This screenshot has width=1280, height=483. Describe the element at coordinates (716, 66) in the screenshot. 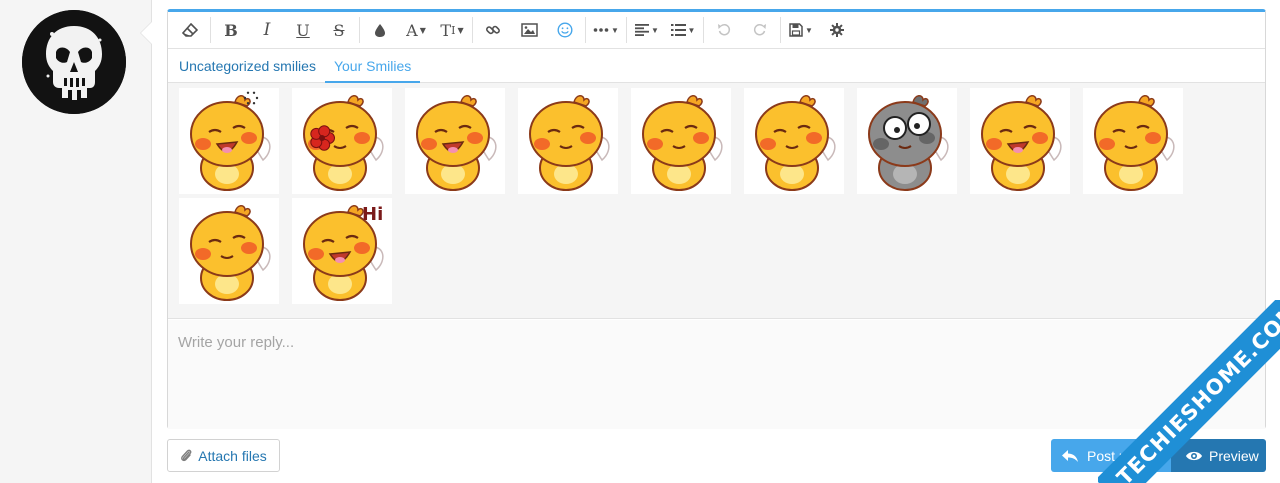

I see `smilie-category-tabs: Uncategorized smilies Your Smilies` at that location.